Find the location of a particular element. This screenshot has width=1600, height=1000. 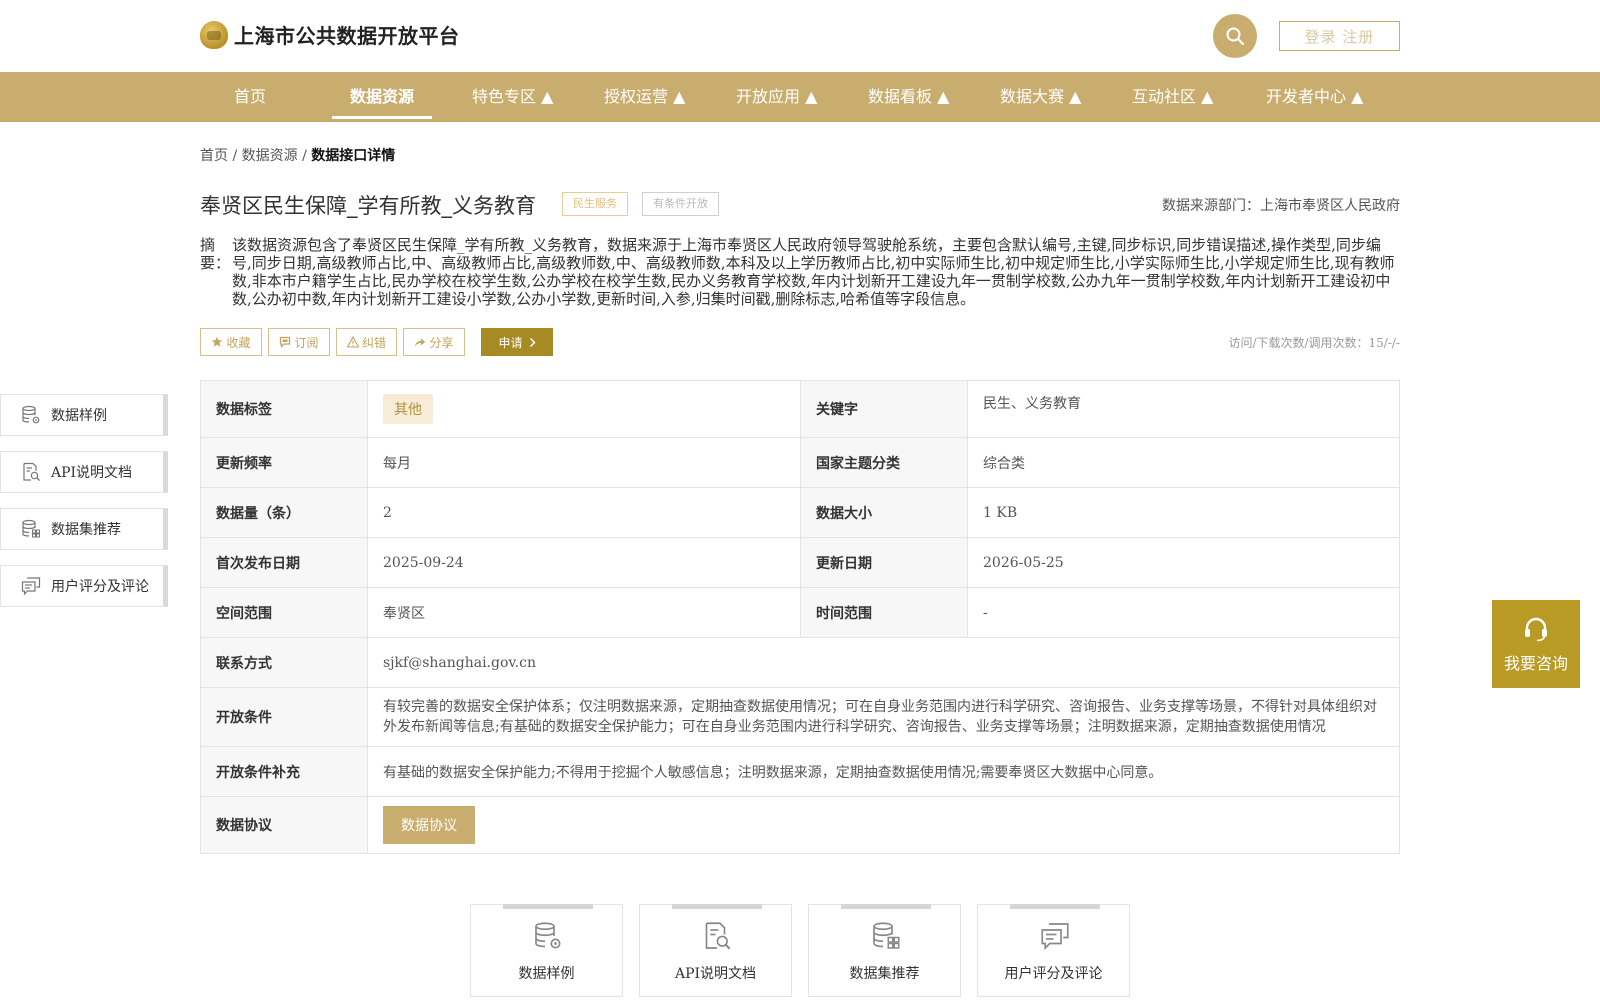

search-button is located at coordinates (1235, 36).